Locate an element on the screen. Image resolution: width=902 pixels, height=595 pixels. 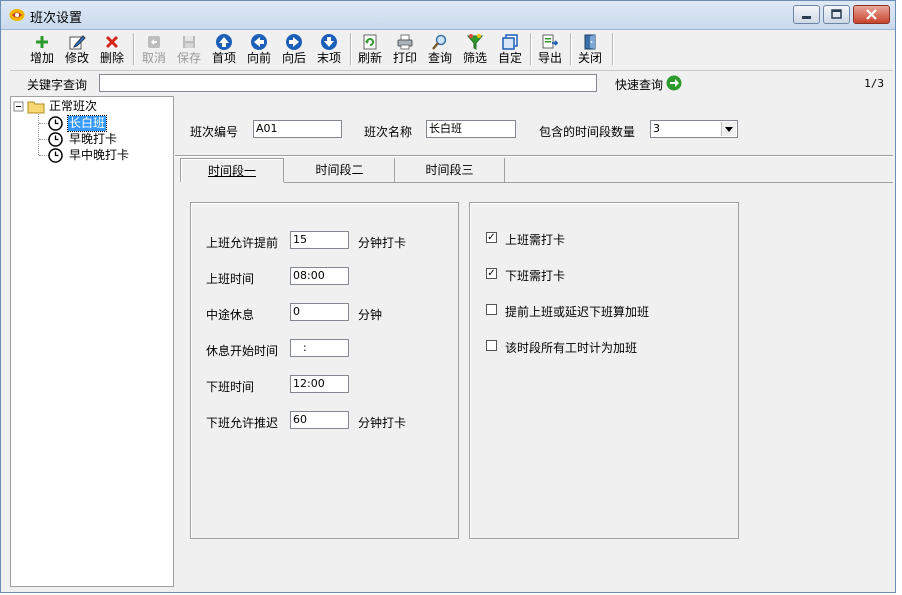
clock-out-required-label: 下班需打卡 is located at coordinates (535, 276).